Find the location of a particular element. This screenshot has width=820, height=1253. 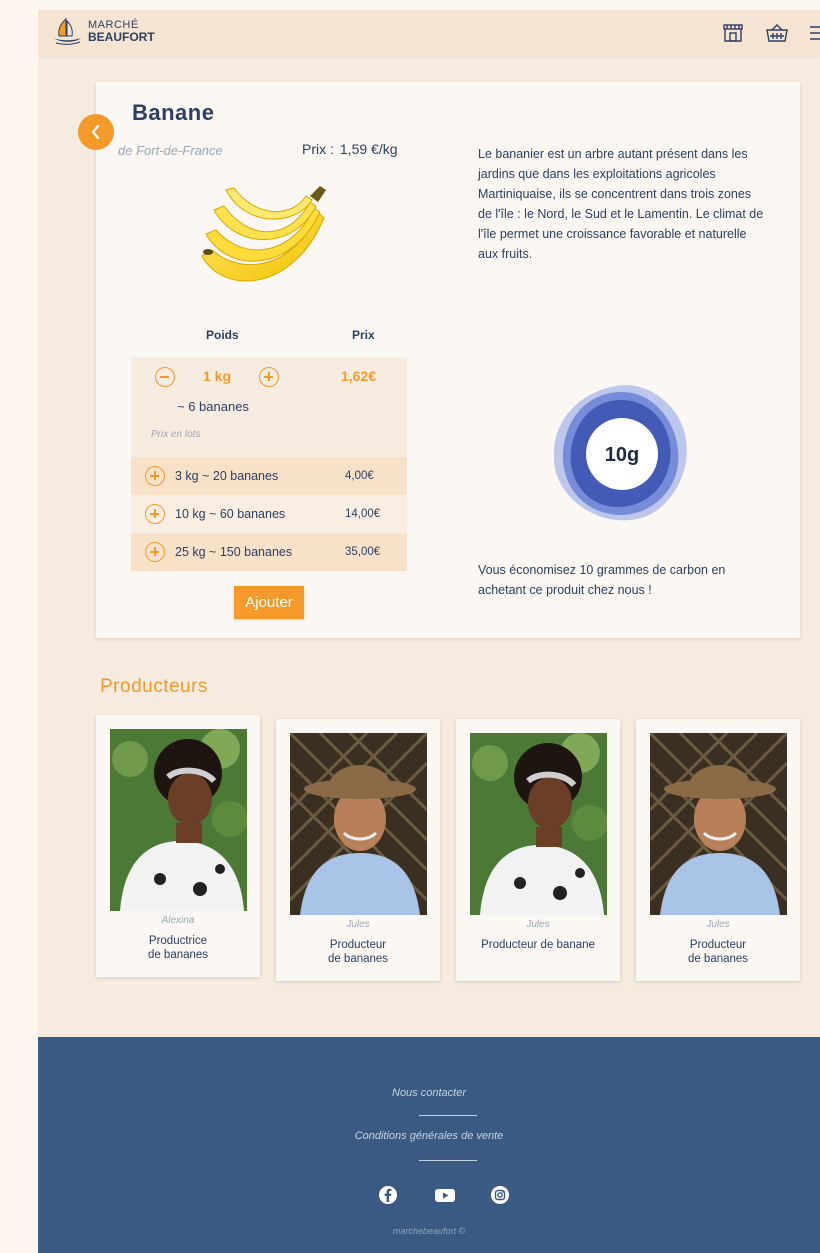

carbon-value: 10g is located at coordinates (622, 455).